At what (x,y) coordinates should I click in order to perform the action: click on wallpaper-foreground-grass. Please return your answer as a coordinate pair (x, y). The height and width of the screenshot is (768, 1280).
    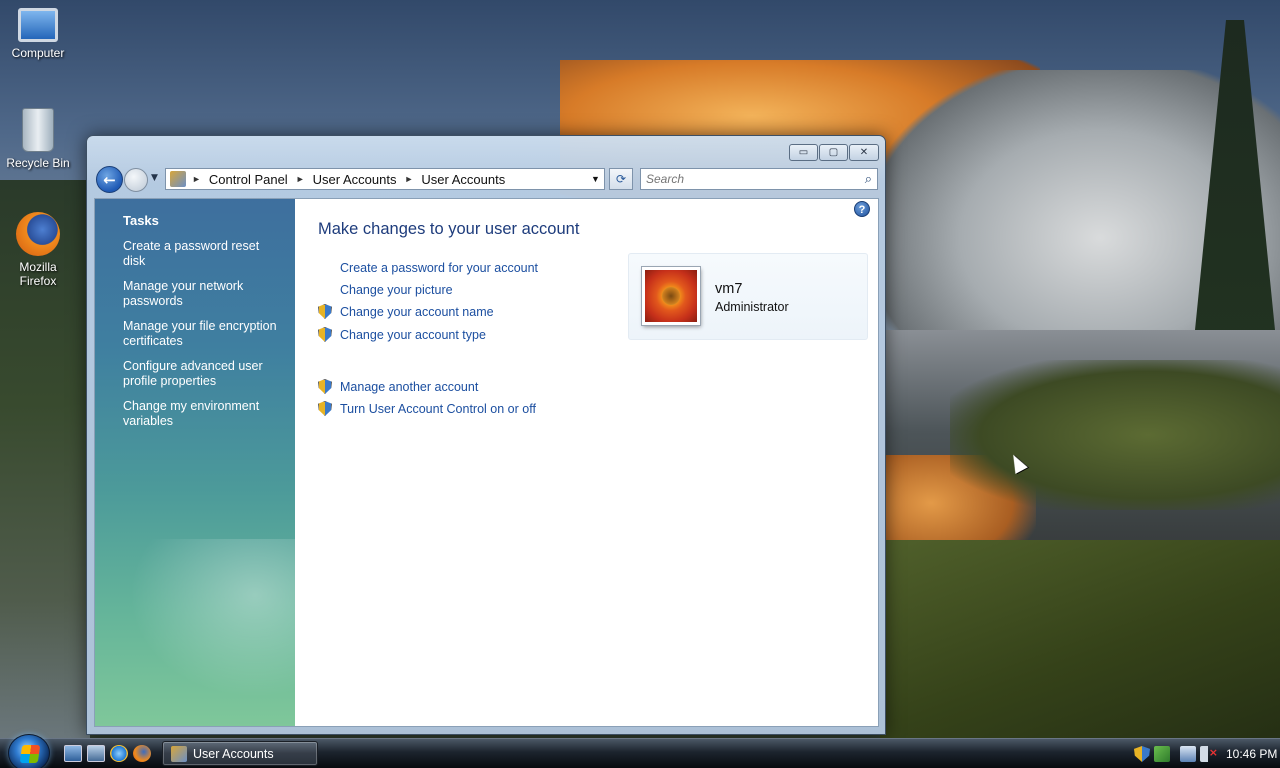
    Looking at the image, I should click on (1080, 640).